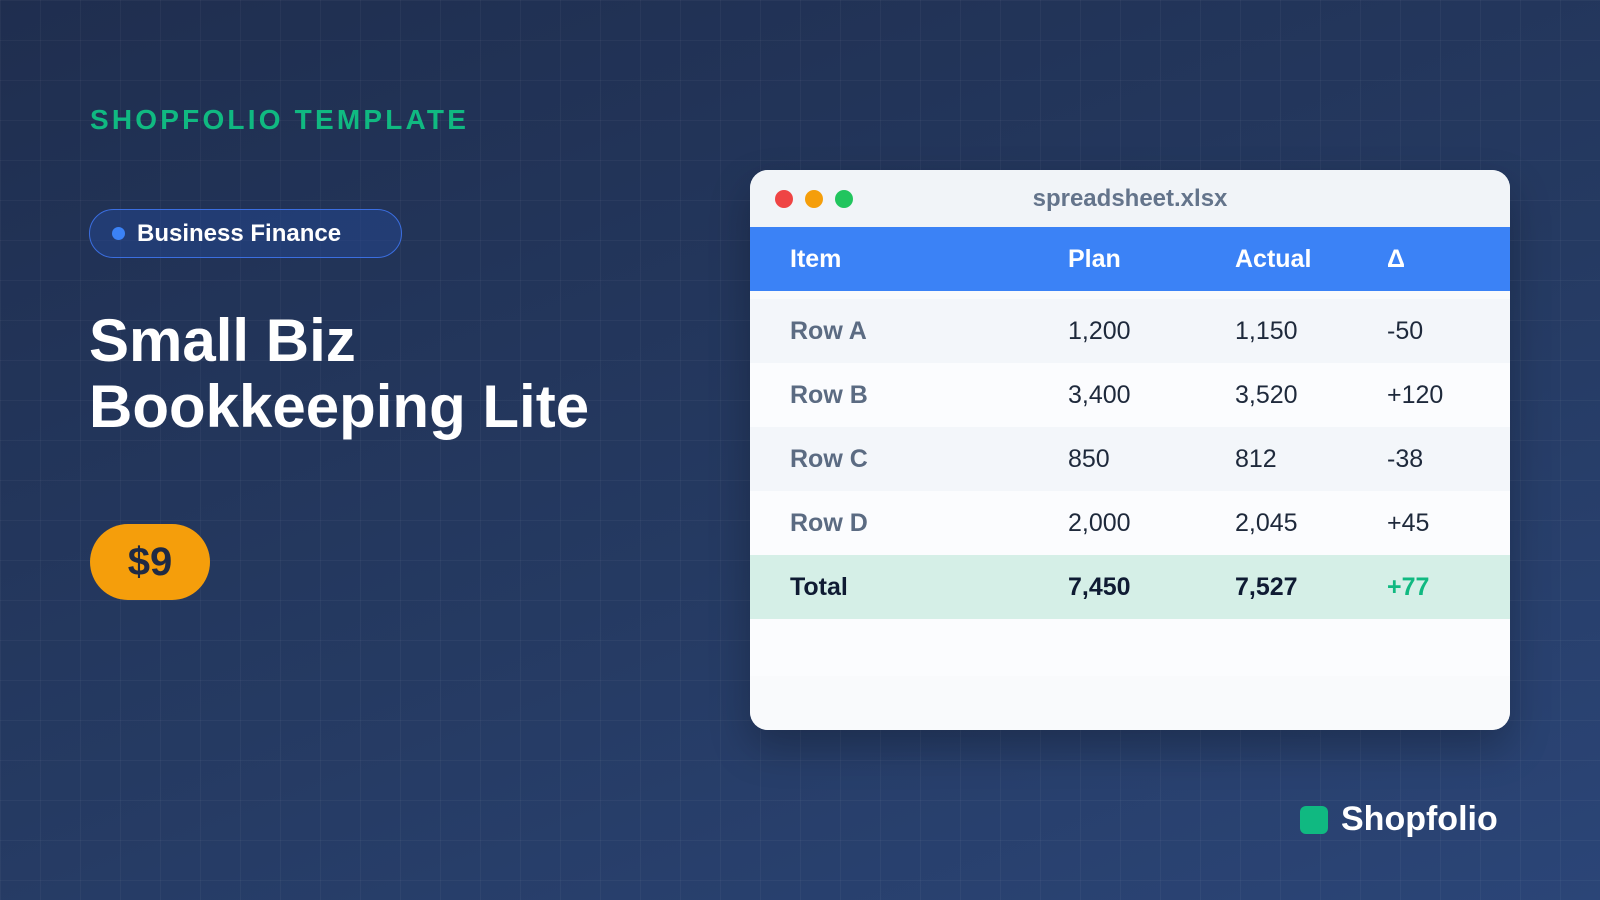 This screenshot has height=900, width=1600. Describe the element at coordinates (829, 394) in the screenshot. I see `cell-item: Row B` at that location.